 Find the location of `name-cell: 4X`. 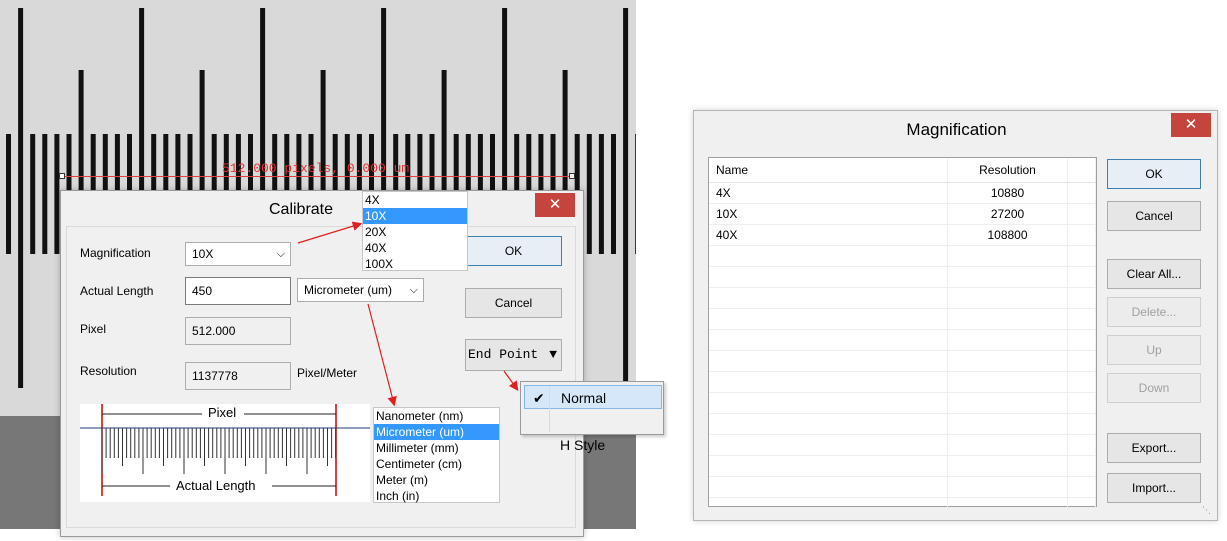

name-cell: 4X is located at coordinates (828, 193).